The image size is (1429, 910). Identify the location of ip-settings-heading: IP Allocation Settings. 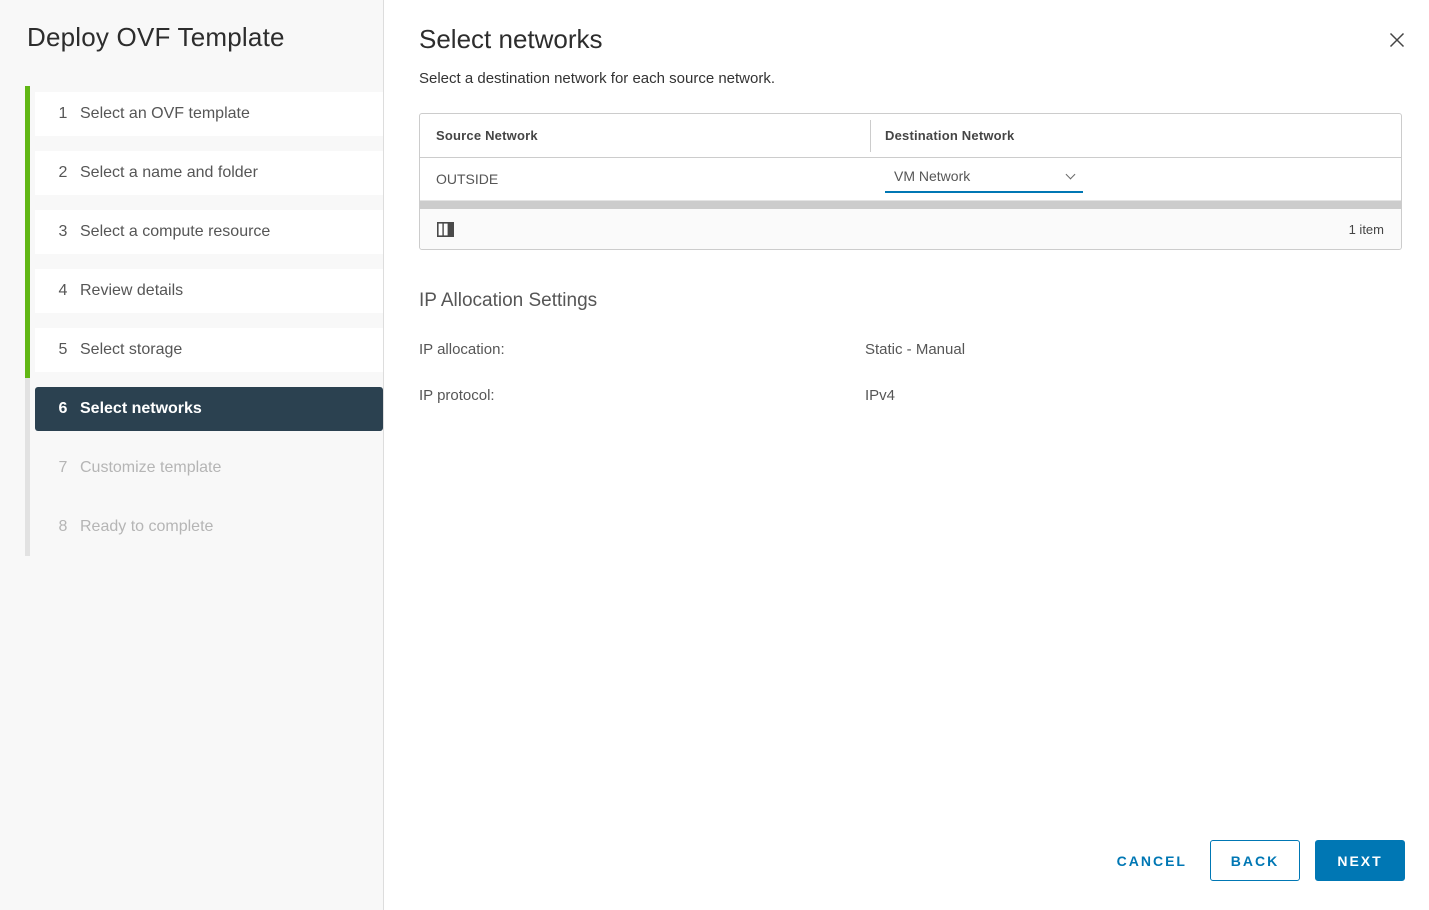
(508, 300).